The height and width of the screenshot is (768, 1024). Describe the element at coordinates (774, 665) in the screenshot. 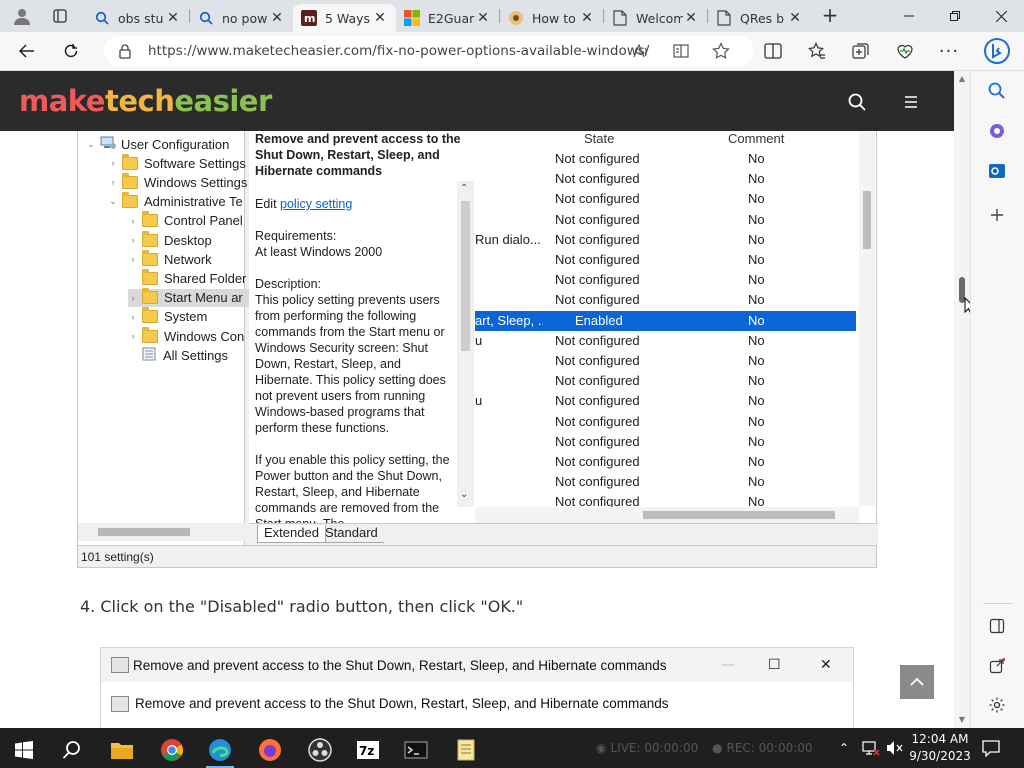

I see `dialog-maximize-icon: ☐` at that location.